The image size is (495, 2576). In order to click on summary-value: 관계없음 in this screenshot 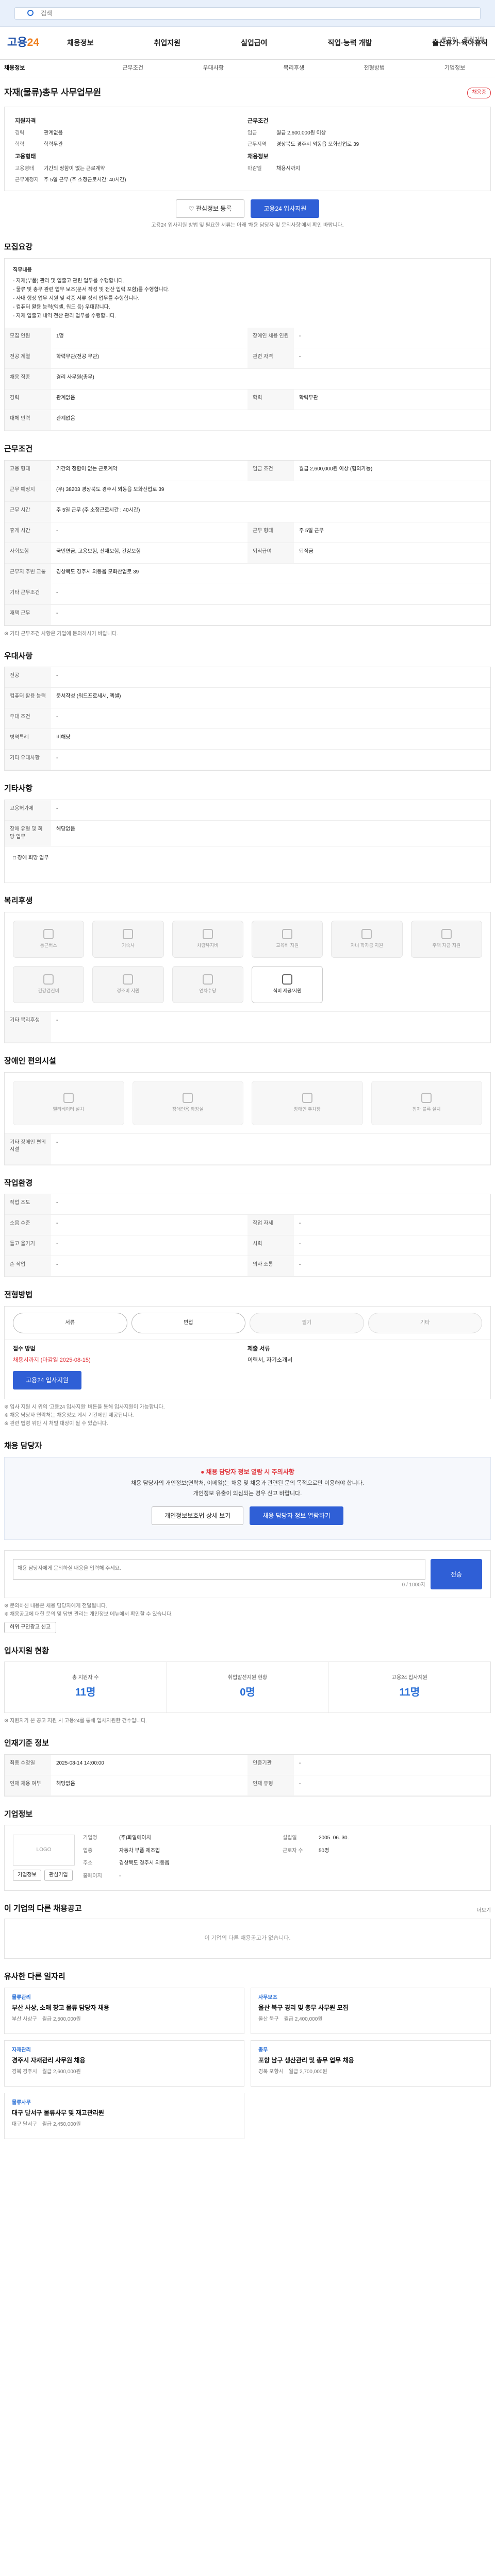, I will do `click(54, 133)`.